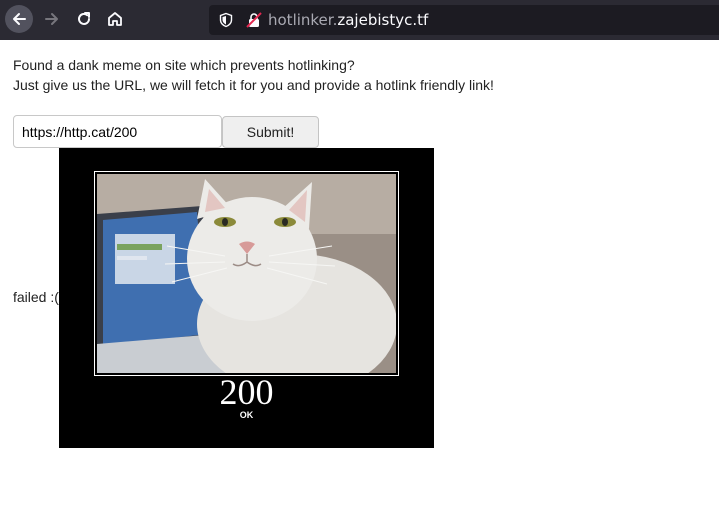 The height and width of the screenshot is (514, 719). I want to click on home-button, so click(115, 19).